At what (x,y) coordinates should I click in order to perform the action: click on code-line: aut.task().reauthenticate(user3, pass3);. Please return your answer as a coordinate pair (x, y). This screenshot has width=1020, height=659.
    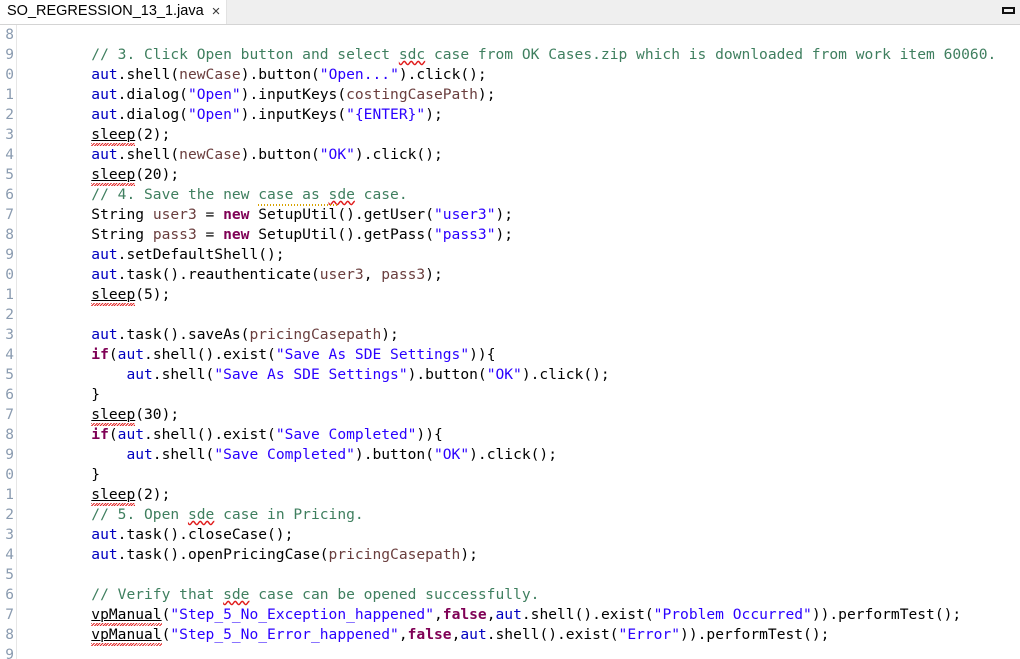
    Looking at the image, I should click on (520, 275).